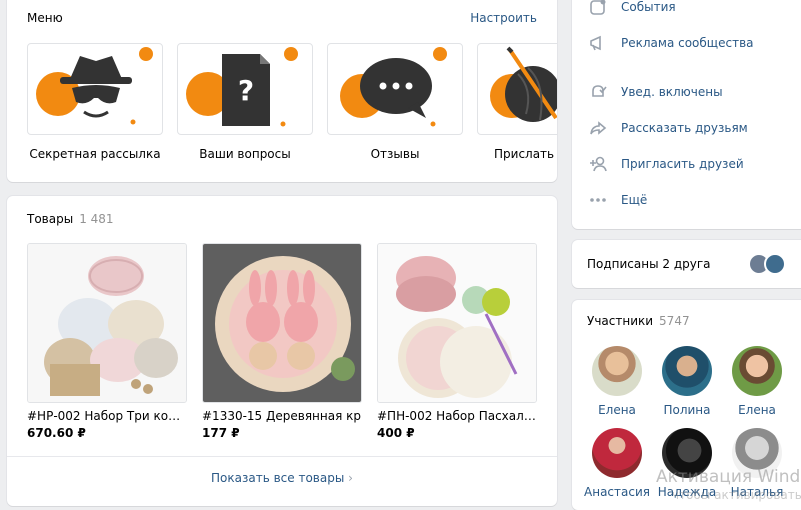 The width and height of the screenshot is (801, 510). What do you see at coordinates (728, 477) in the screenshot?
I see `os-activation-watermark: Активация Wind` at bounding box center [728, 477].